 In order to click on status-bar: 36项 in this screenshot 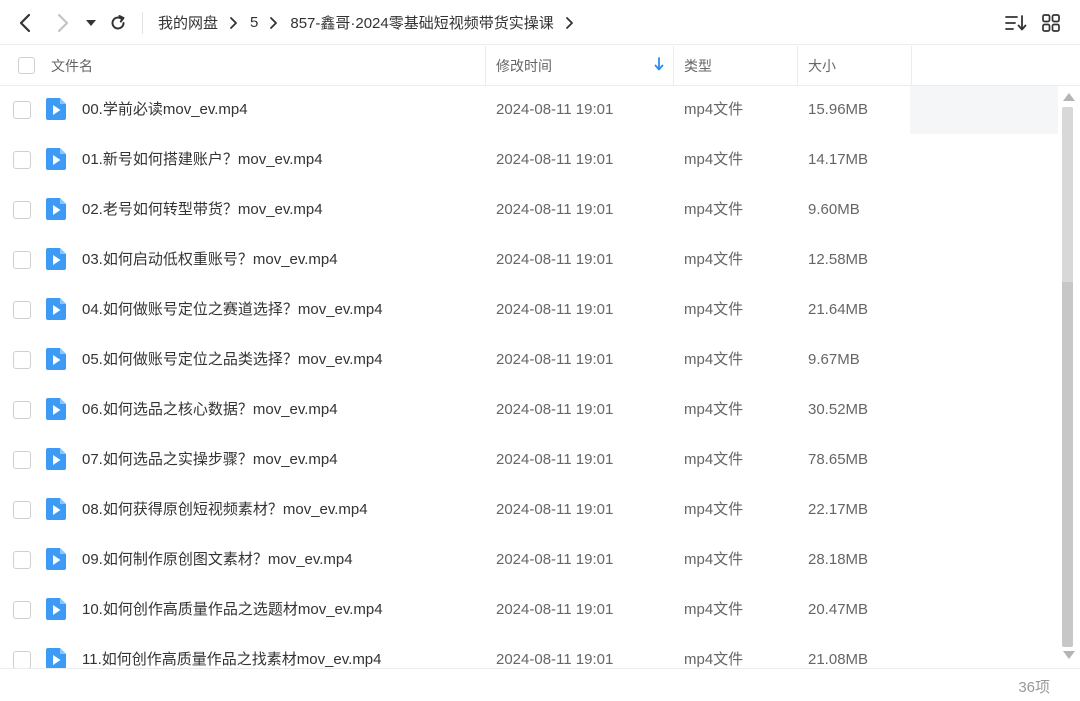, I will do `click(540, 684)`.